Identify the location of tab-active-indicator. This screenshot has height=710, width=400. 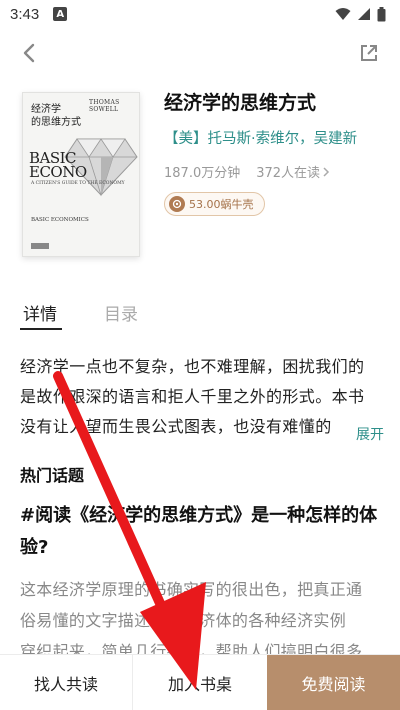
(41, 329).